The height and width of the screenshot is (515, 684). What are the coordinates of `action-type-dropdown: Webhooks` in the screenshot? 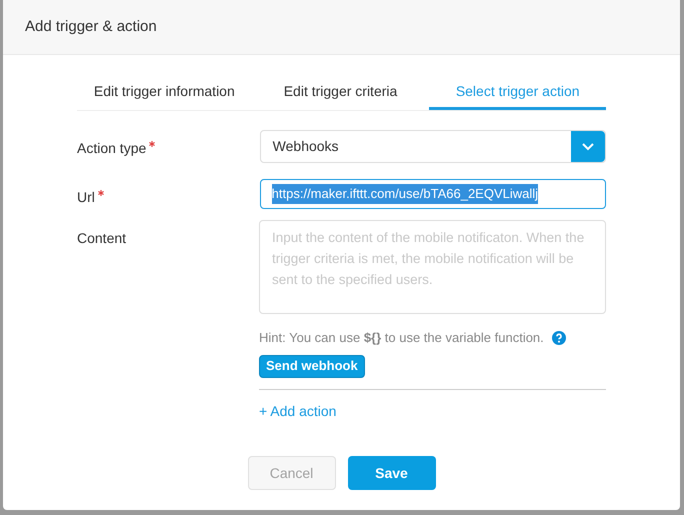 It's located at (433, 146).